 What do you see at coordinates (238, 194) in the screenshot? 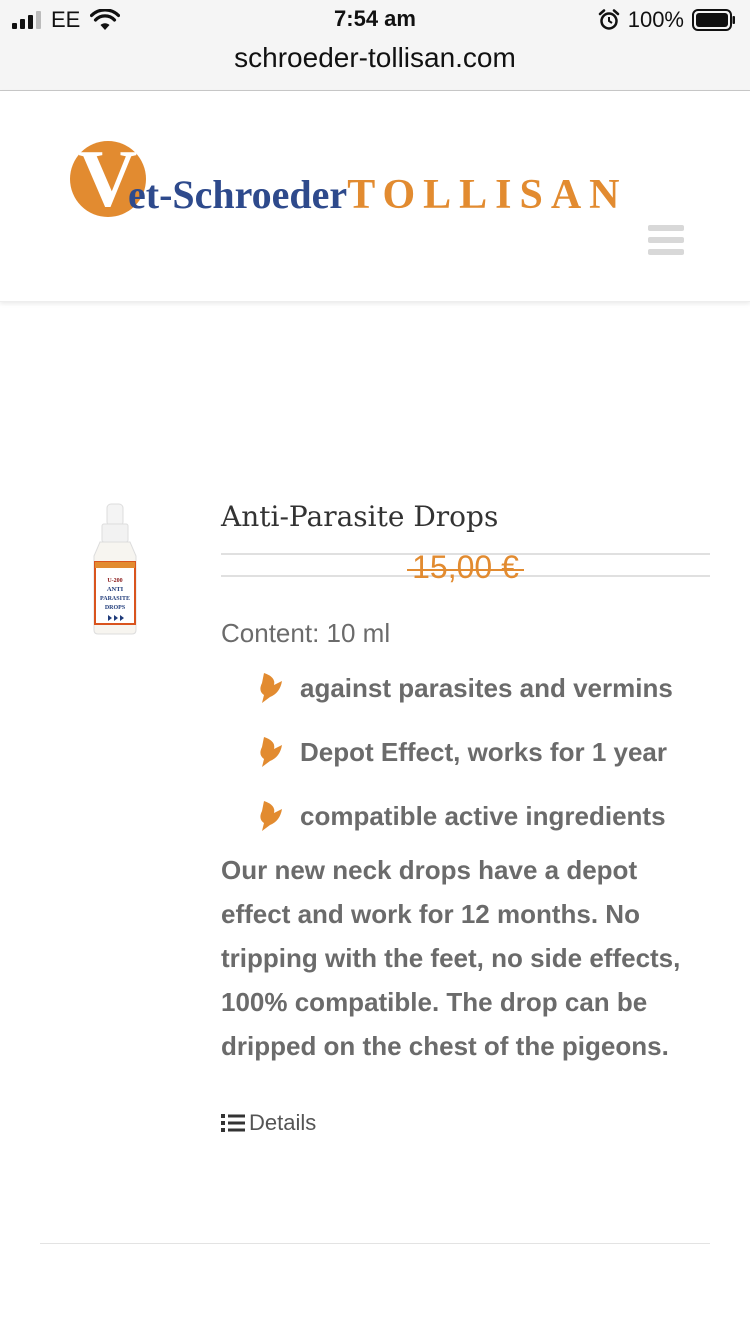
I see `logo-text-blue: et-Schroeder` at bounding box center [238, 194].